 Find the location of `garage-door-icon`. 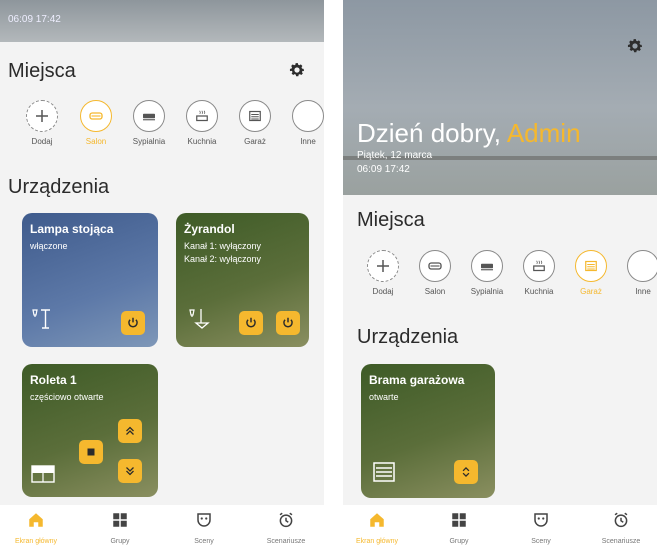

garage-door-icon is located at coordinates (384, 472).